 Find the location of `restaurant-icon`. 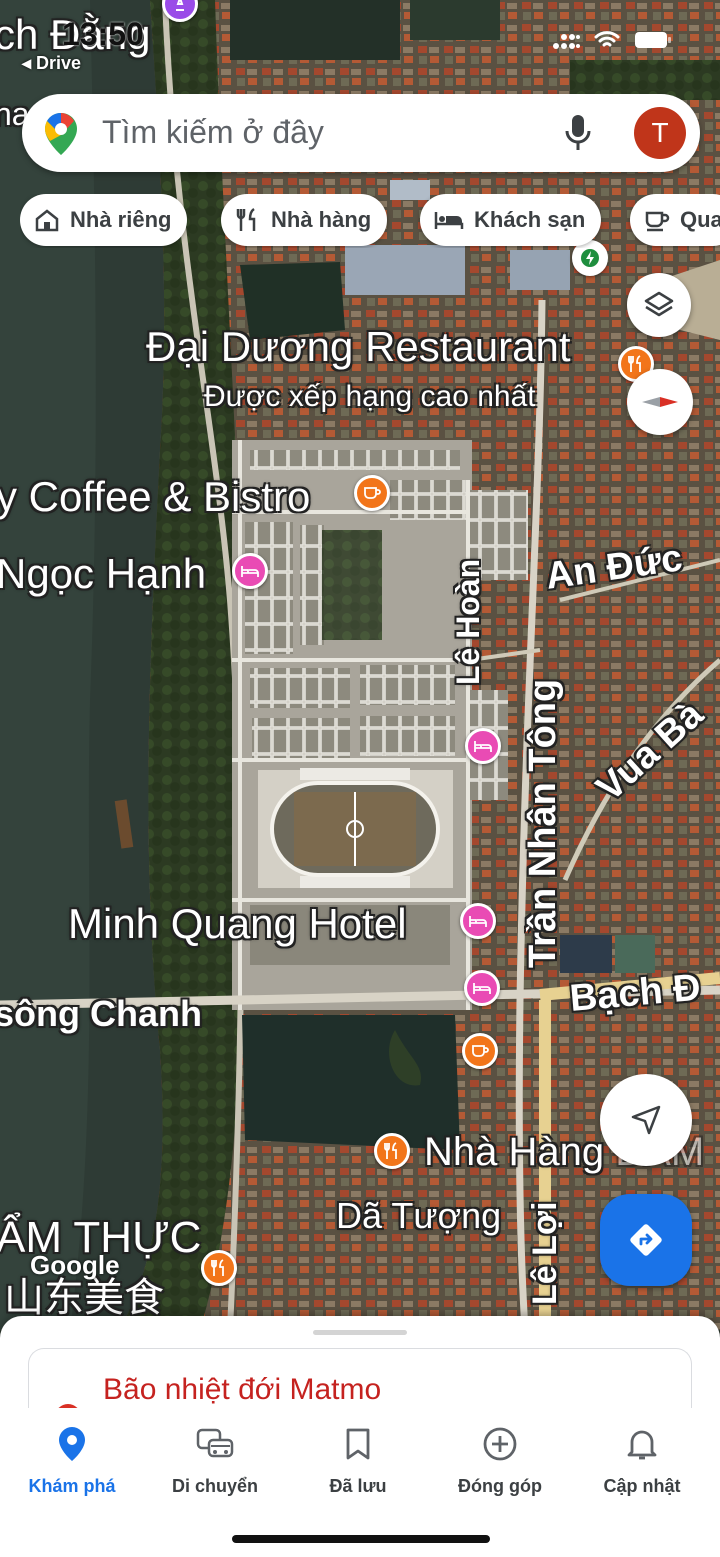

restaurant-icon is located at coordinates (246, 219).